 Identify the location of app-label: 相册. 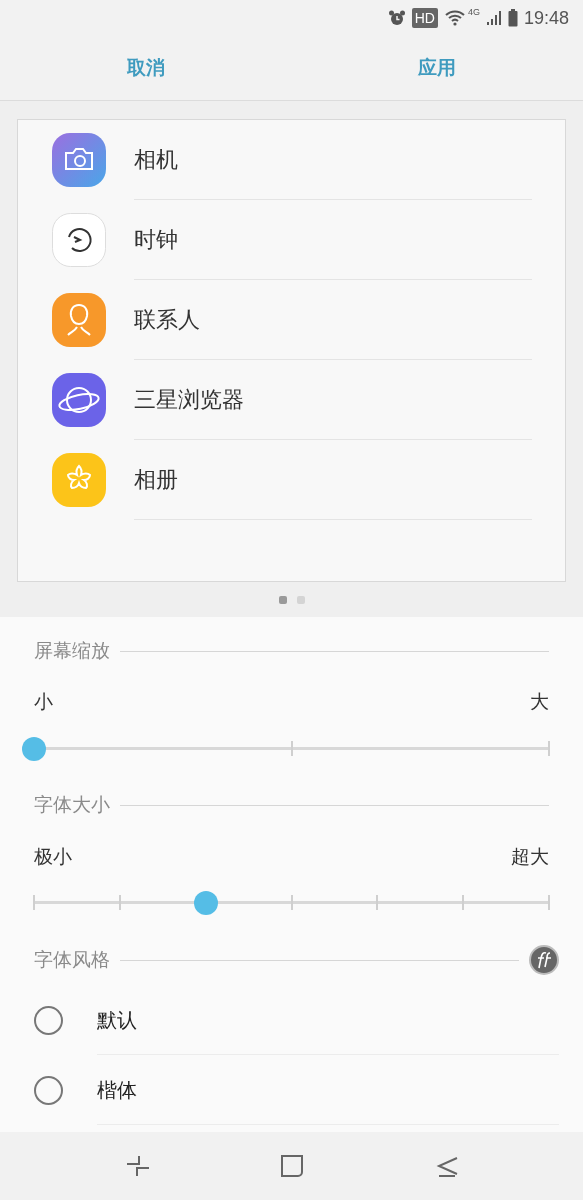
(156, 480).